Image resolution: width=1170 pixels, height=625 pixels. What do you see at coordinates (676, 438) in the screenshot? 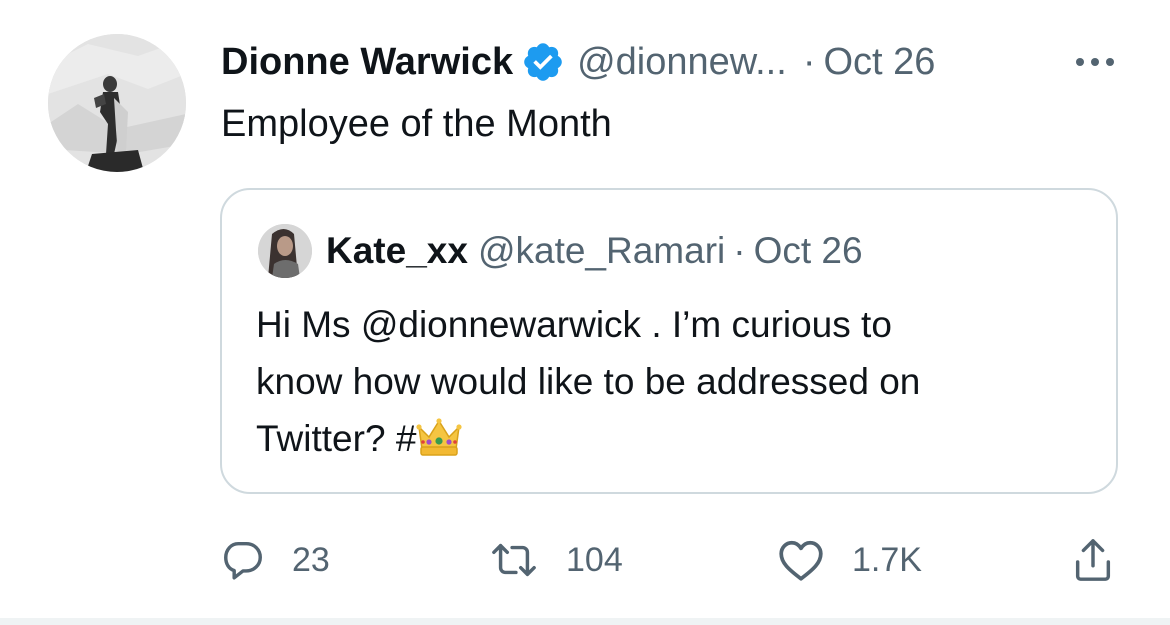
I see `quoted-text-line-last: Twitter? #` at bounding box center [676, 438].